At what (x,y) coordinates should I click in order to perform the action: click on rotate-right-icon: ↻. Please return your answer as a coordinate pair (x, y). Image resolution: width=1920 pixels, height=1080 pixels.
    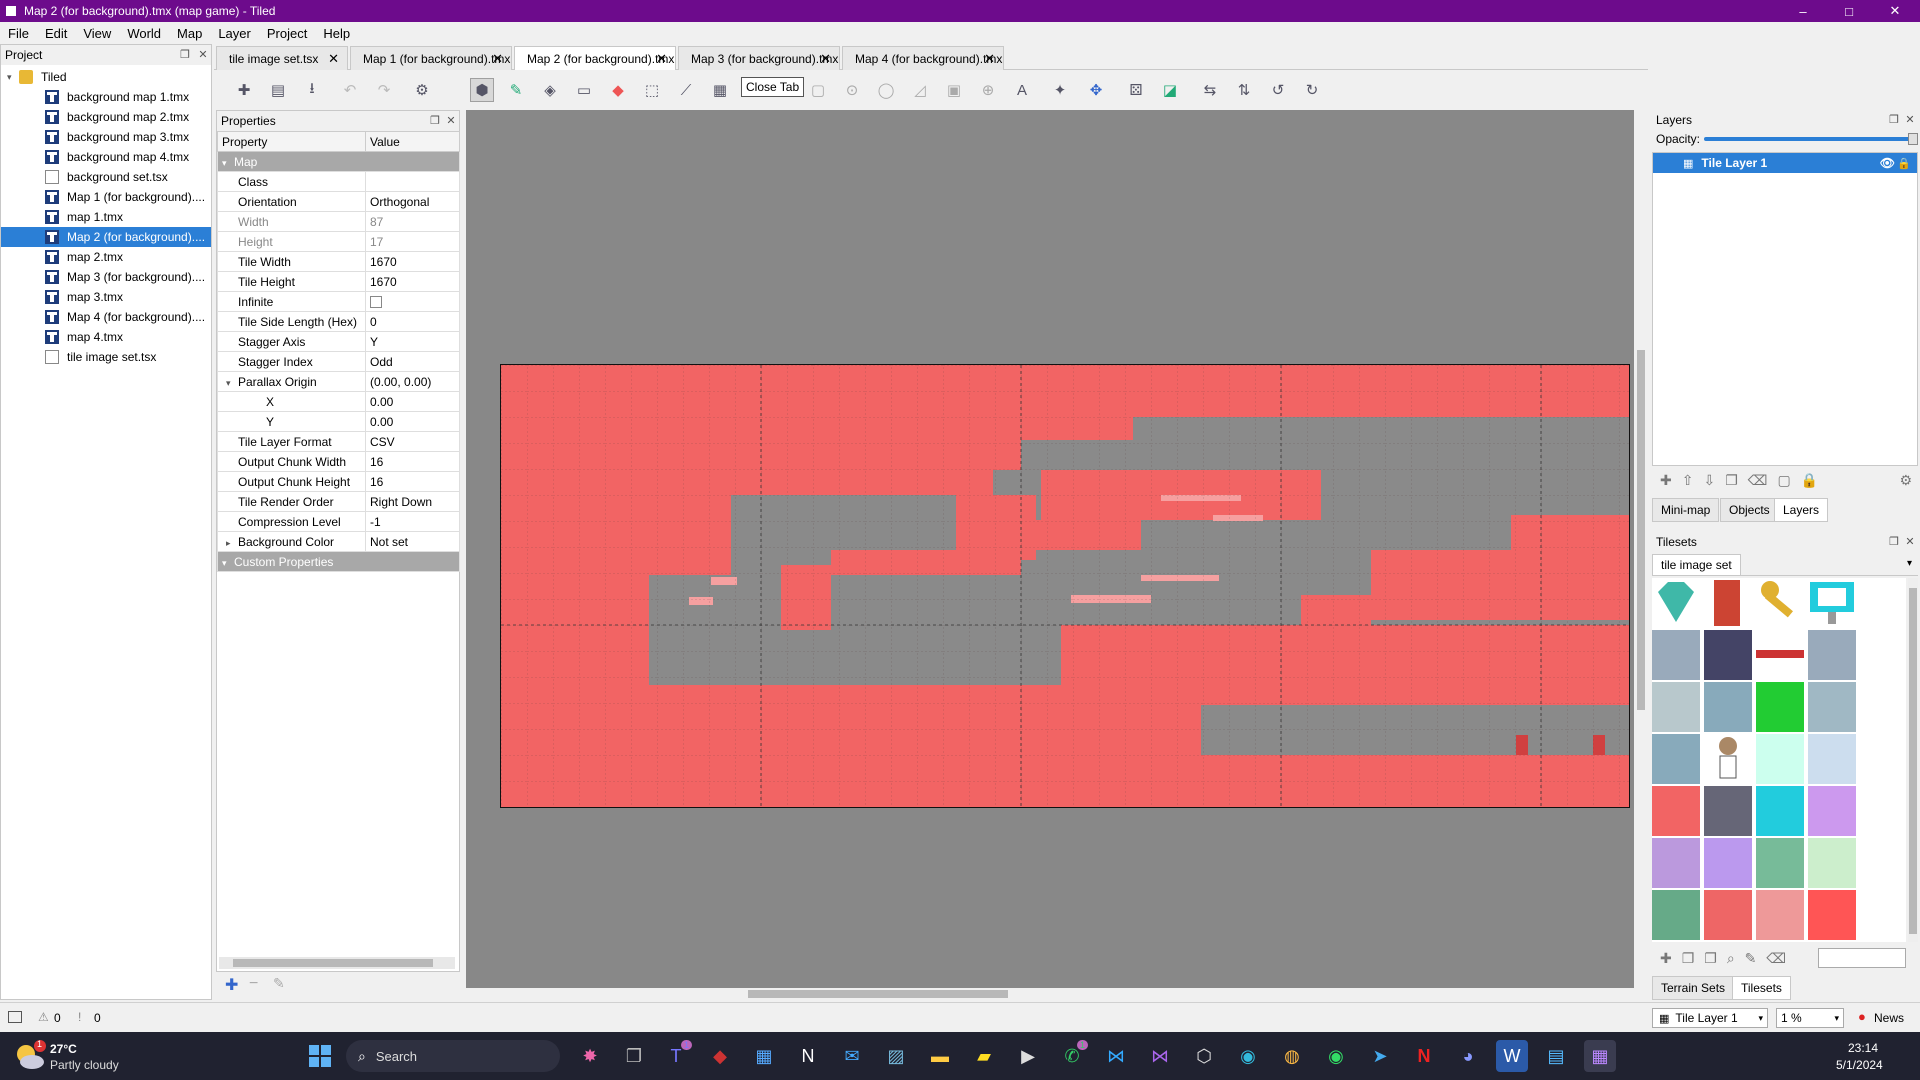
    Looking at the image, I should click on (1312, 90).